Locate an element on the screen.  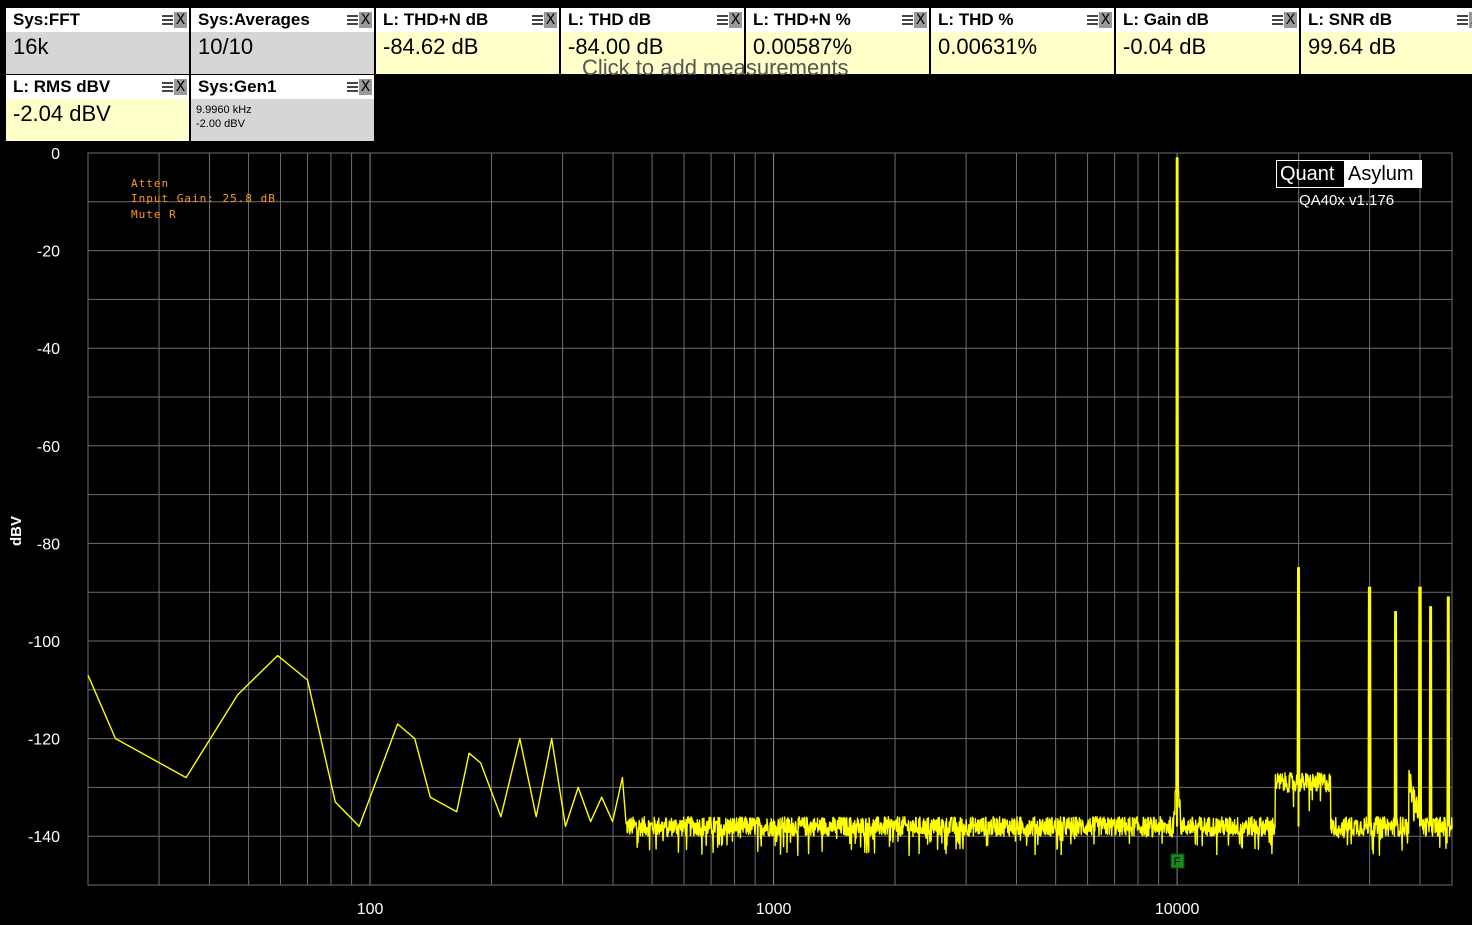
y-tick-label: -100 is located at coordinates (44, 642).